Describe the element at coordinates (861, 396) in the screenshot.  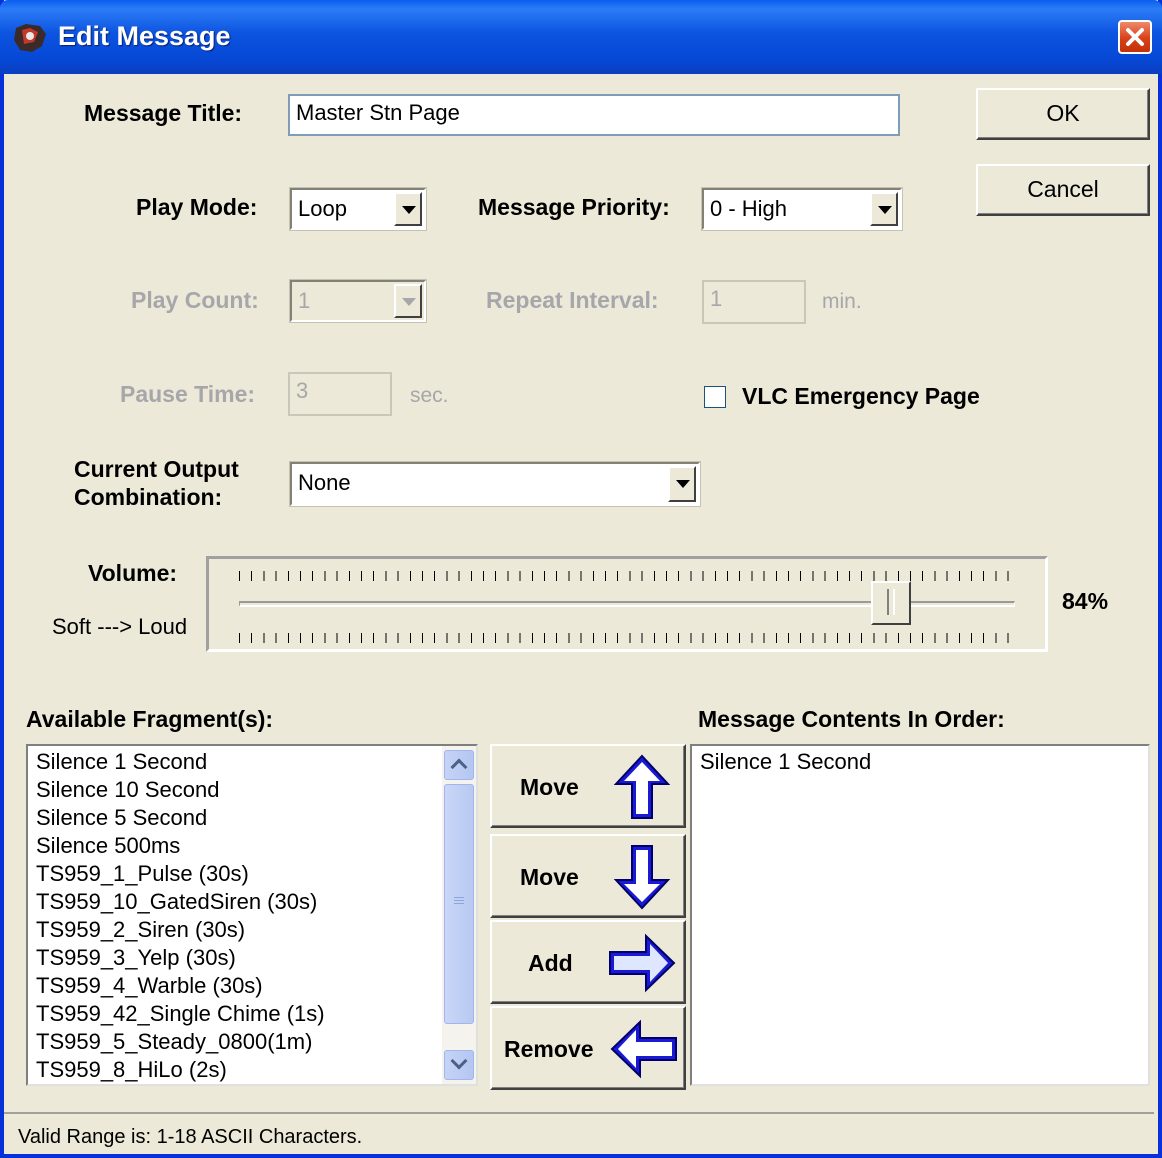
I see `vlc-emergency-label: VLC Emergency Page` at that location.